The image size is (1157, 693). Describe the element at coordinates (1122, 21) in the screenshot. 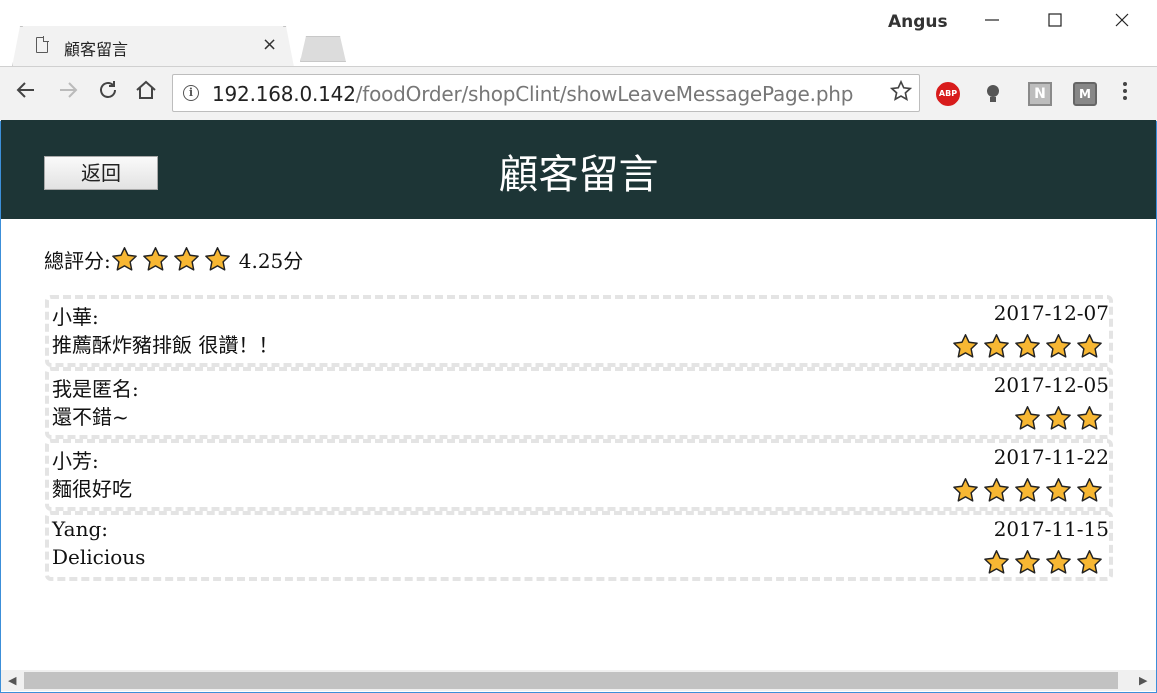

I see `close-window-icon` at that location.